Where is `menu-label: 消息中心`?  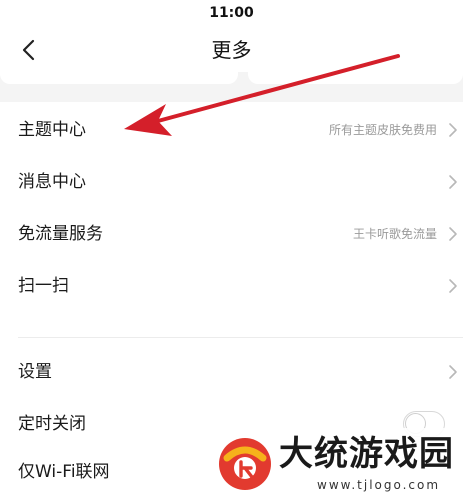
menu-label: 消息中心 is located at coordinates (52, 182).